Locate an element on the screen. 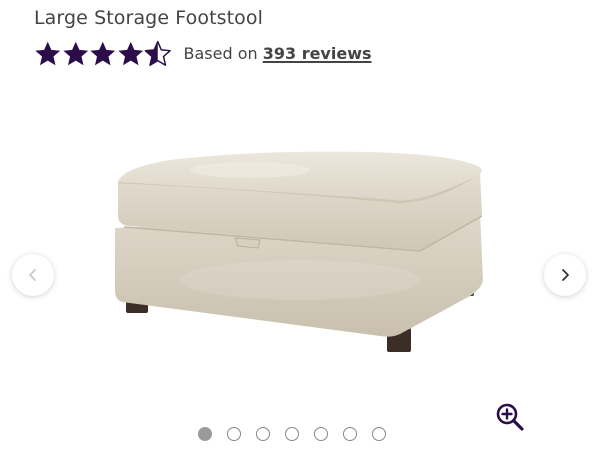 This screenshot has width=600, height=450. reviews-summary: Based on 393 reviews is located at coordinates (278, 53).